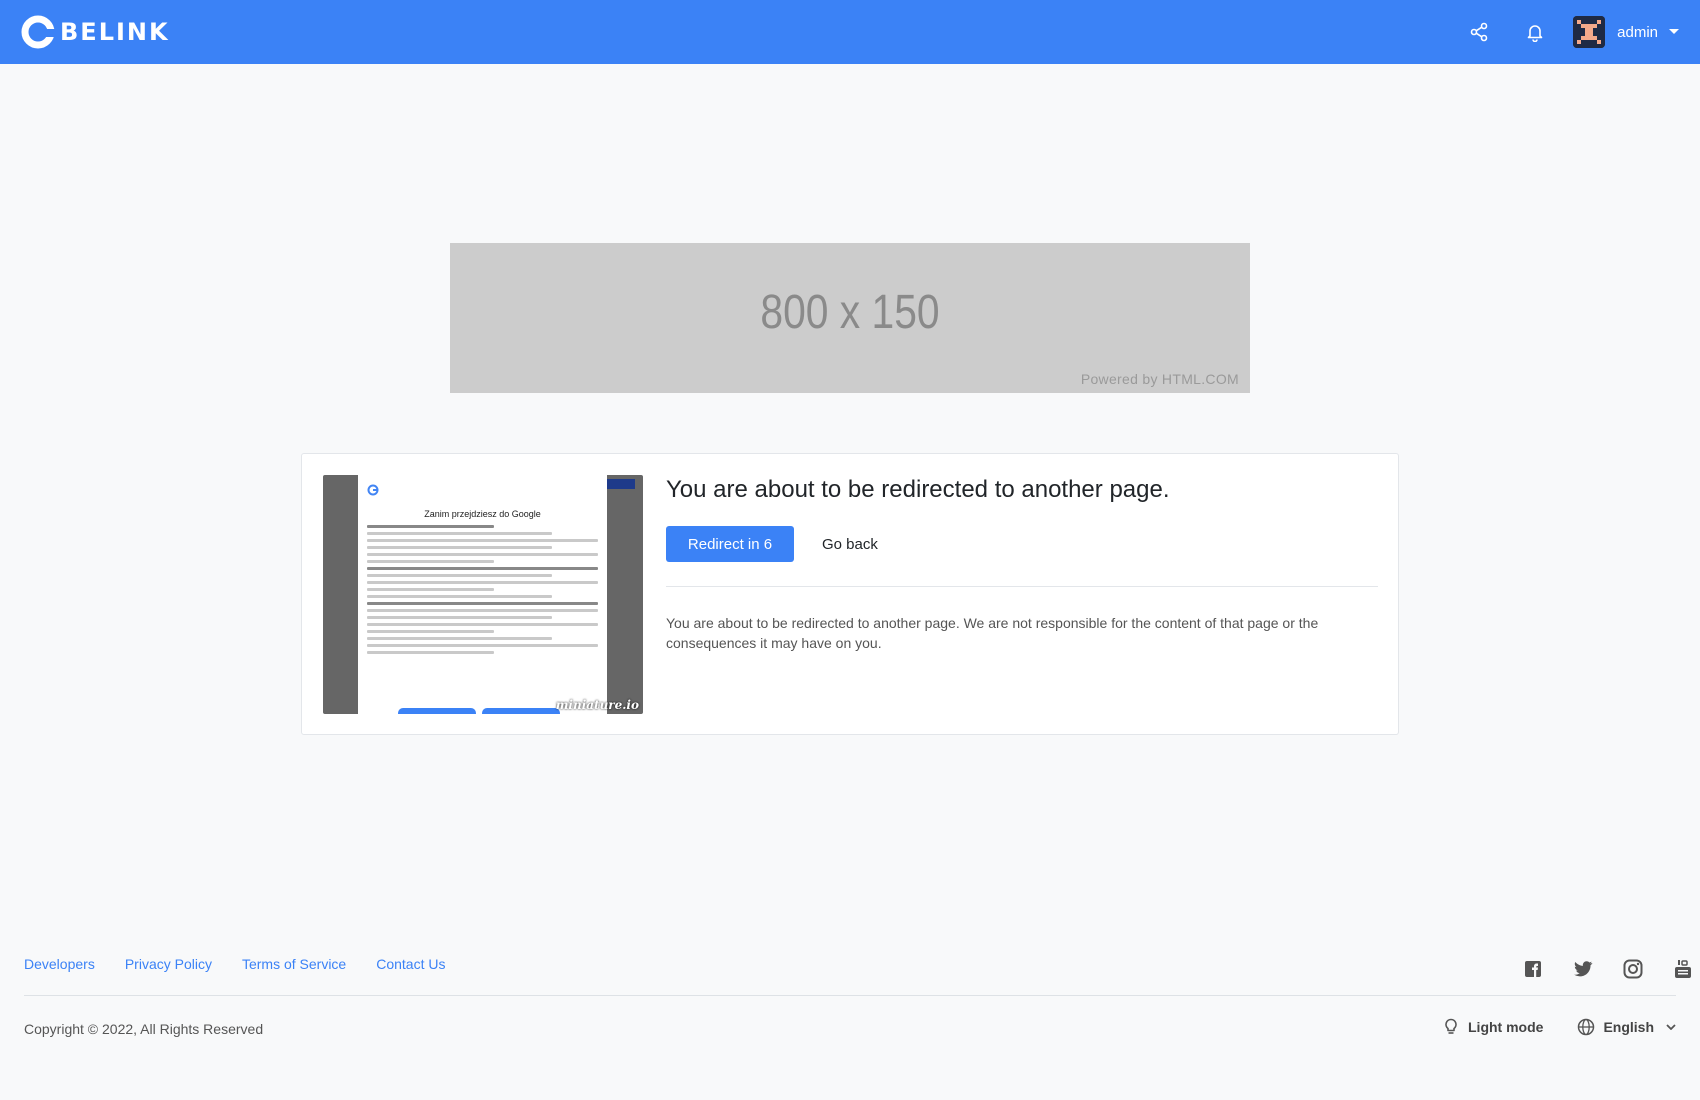 This screenshot has height=1100, width=1700. I want to click on go-back-button: Go back, so click(850, 544).